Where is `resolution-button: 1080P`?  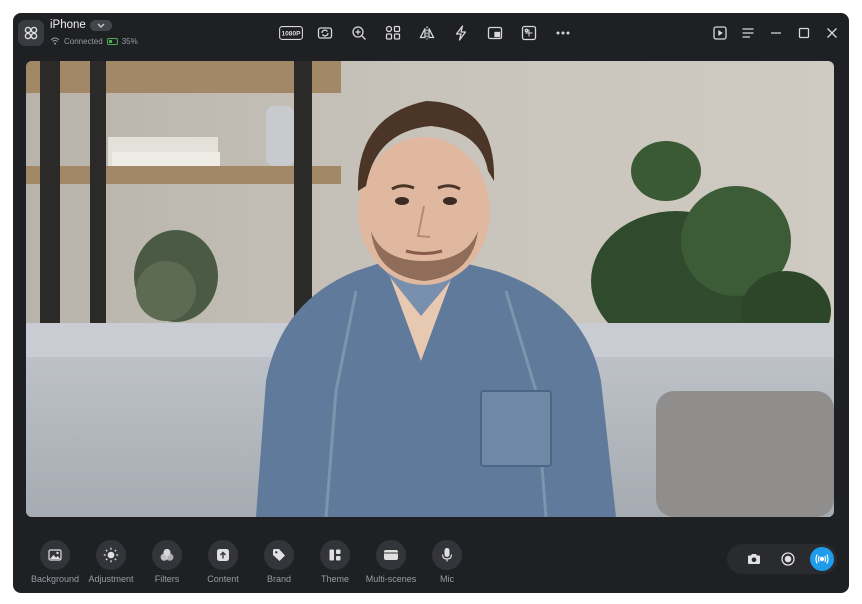
resolution-button: 1080P is located at coordinates (291, 33).